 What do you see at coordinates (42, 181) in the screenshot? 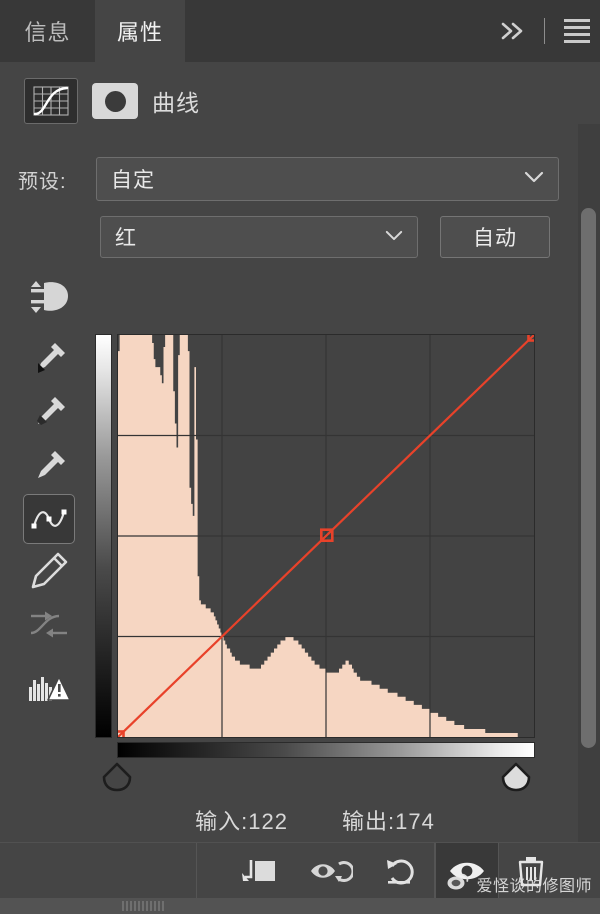
I see `preset-label: 预设:` at bounding box center [42, 181].